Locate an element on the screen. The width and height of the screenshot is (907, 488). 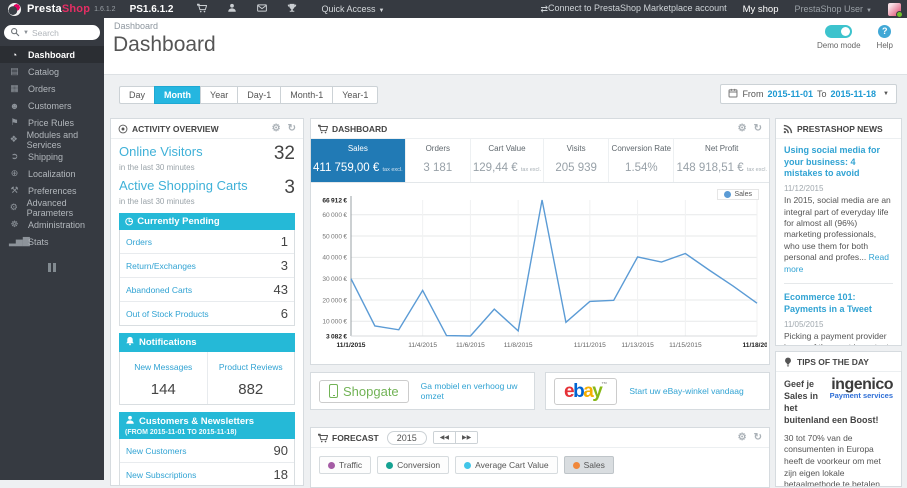
toggle-traffic: Traffic is located at coordinates (345, 465).